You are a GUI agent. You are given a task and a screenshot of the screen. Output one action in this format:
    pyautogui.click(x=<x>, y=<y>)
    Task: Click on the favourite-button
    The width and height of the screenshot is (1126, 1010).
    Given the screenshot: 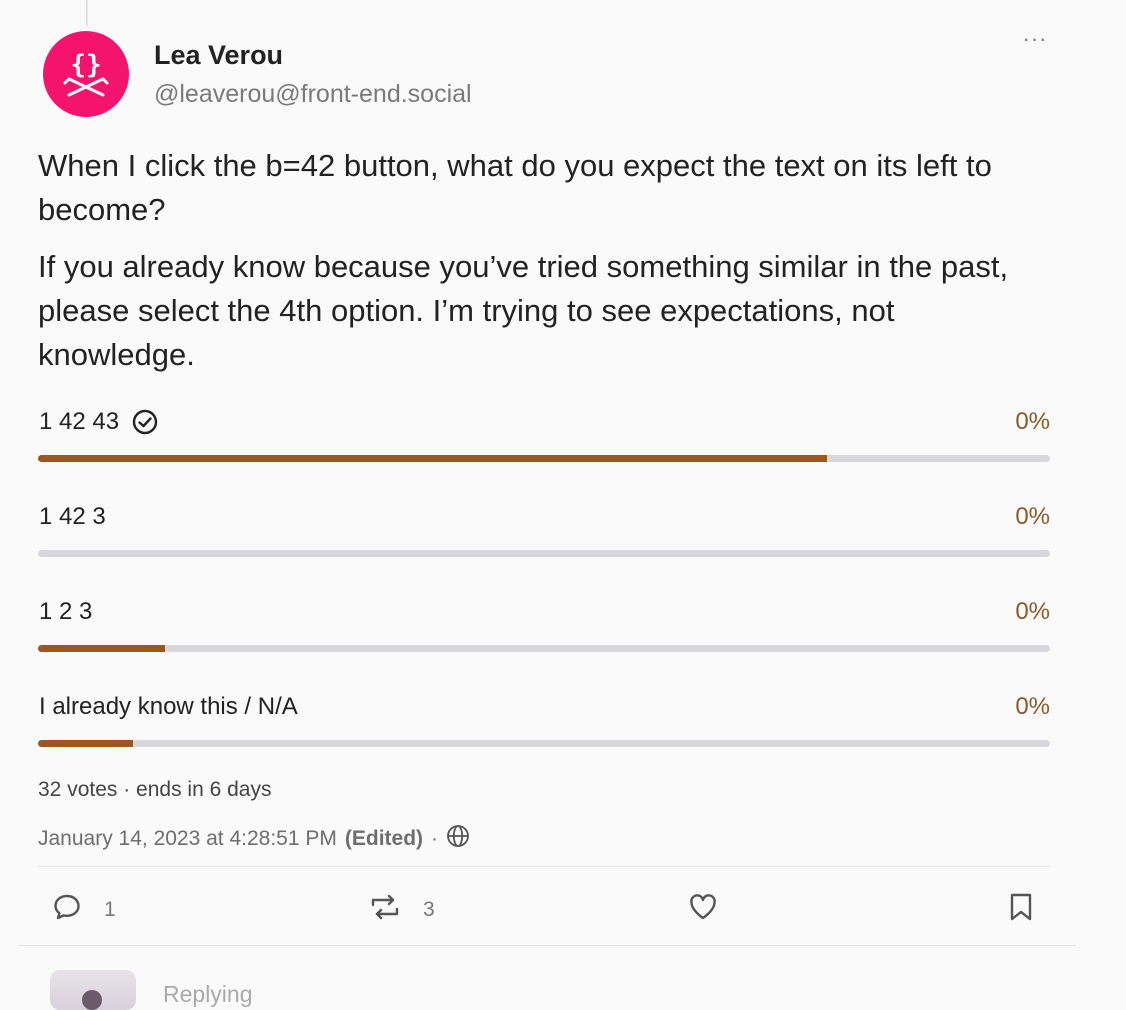 What is the action you would take?
    pyautogui.click(x=703, y=909)
    